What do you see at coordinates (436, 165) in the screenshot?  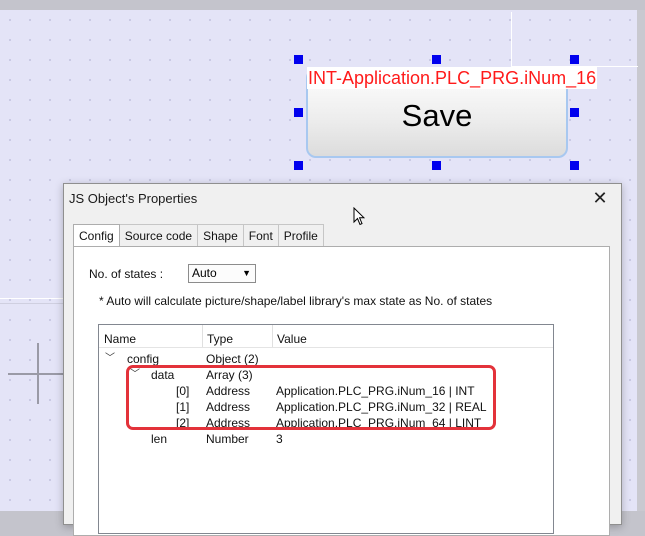 I see `selection-handle-bottom` at bounding box center [436, 165].